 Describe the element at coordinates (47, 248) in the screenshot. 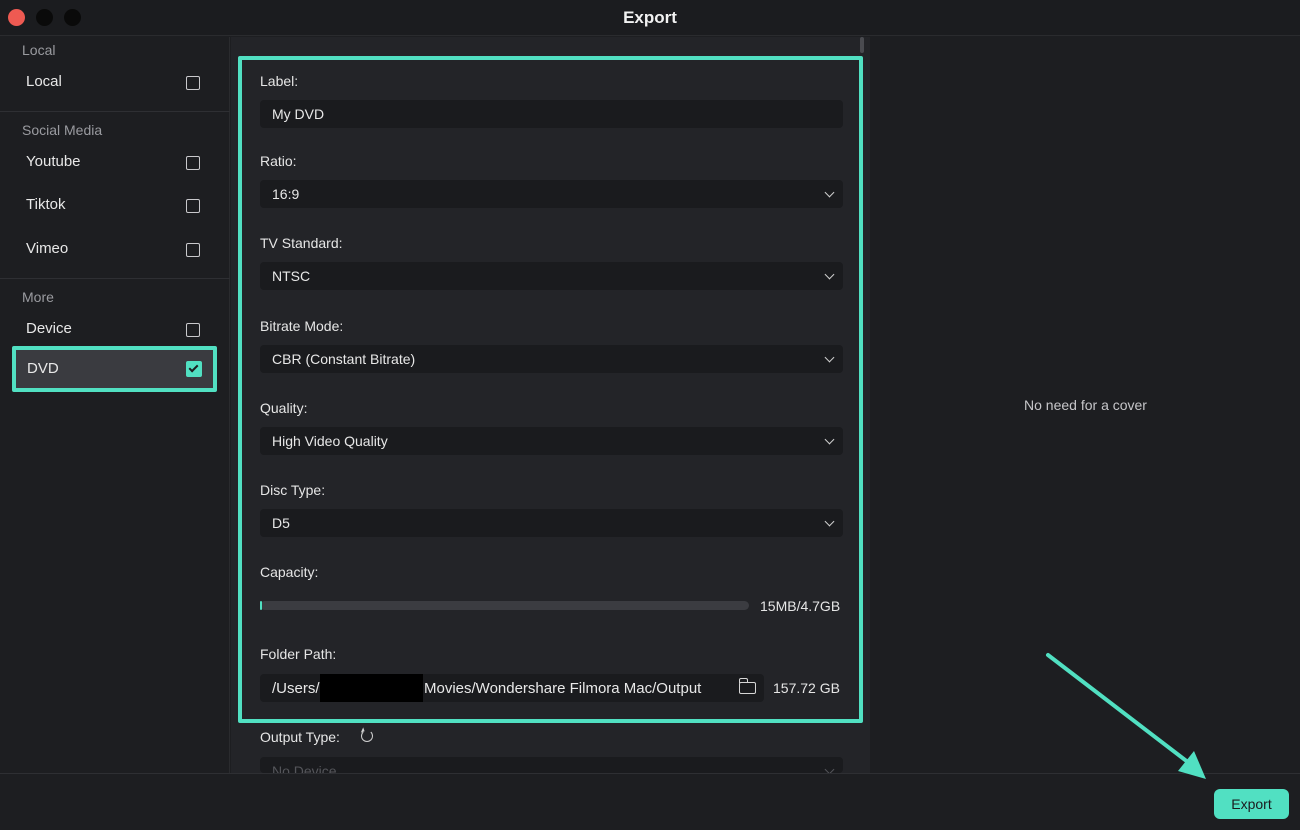

I see `sidebar-item-label: Vimeo` at that location.